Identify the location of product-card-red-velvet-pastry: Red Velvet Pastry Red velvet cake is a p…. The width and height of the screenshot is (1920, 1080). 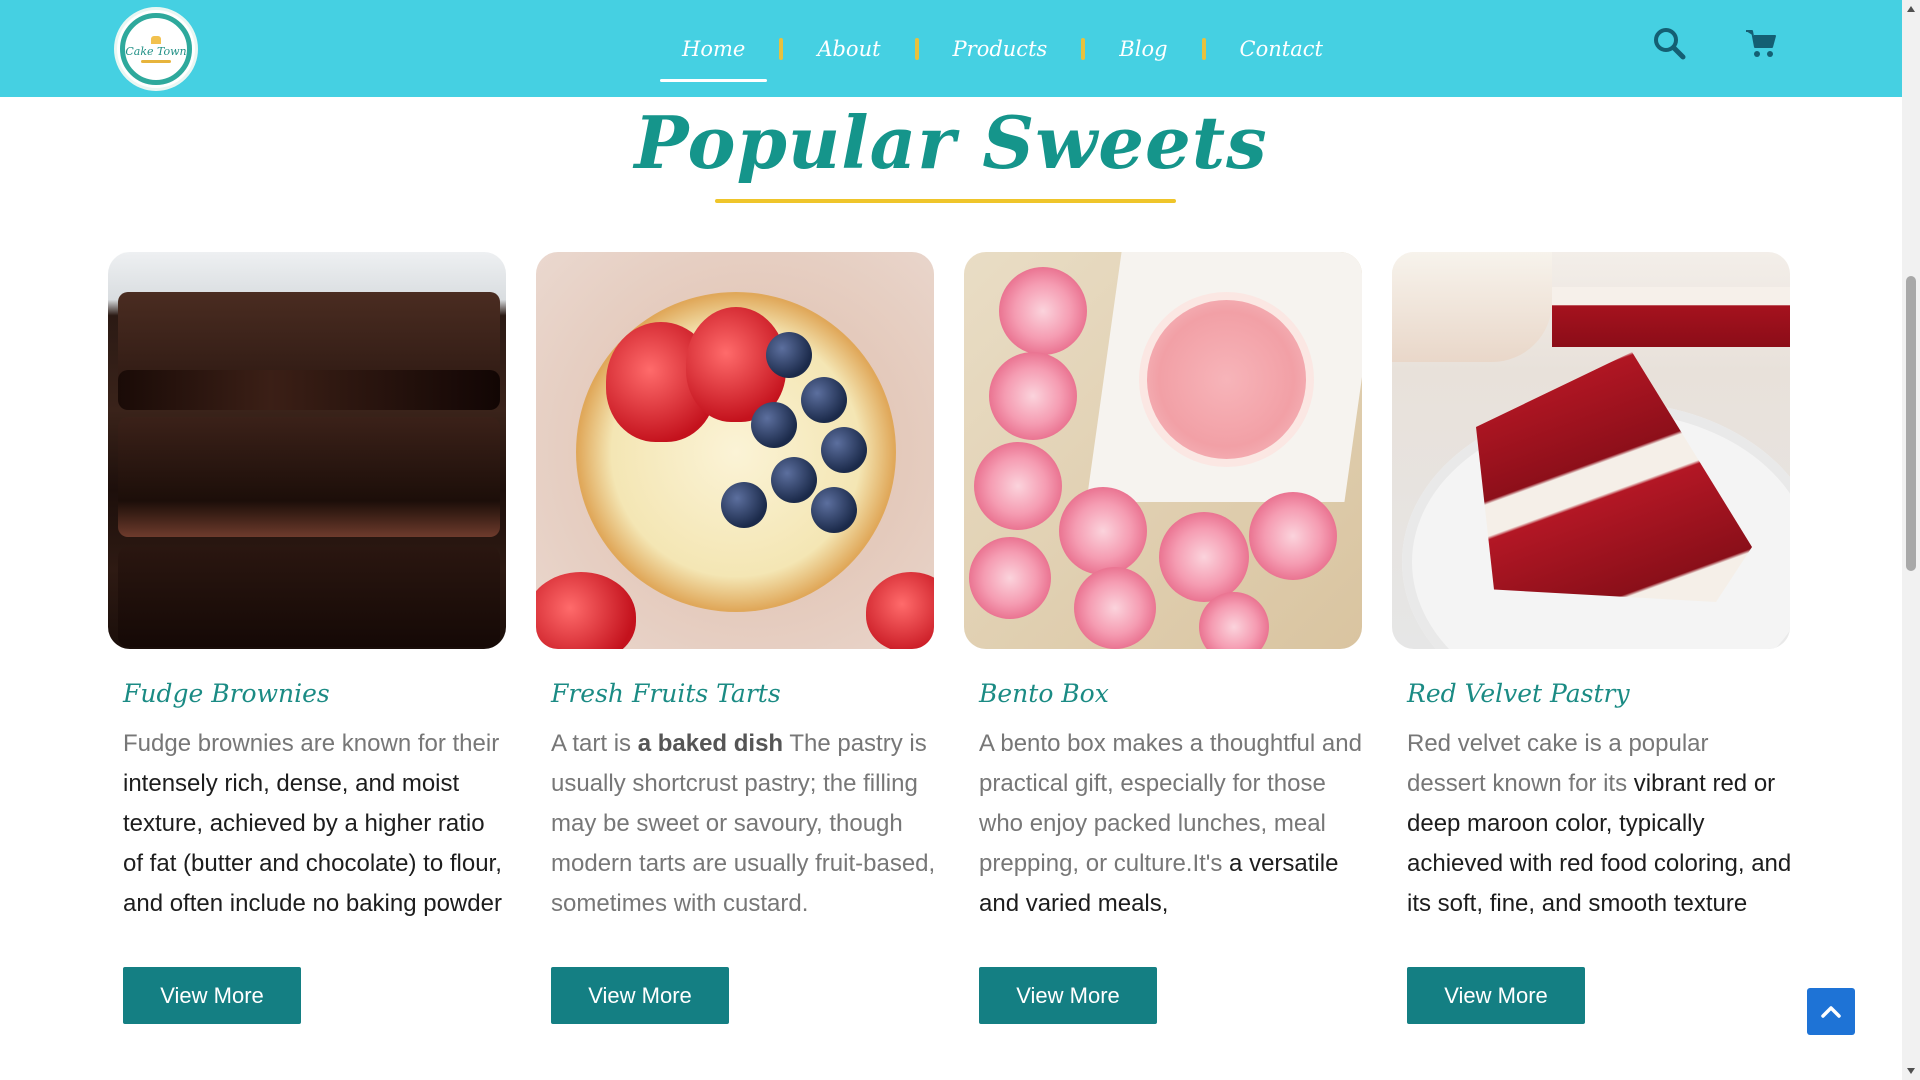
(1591, 638).